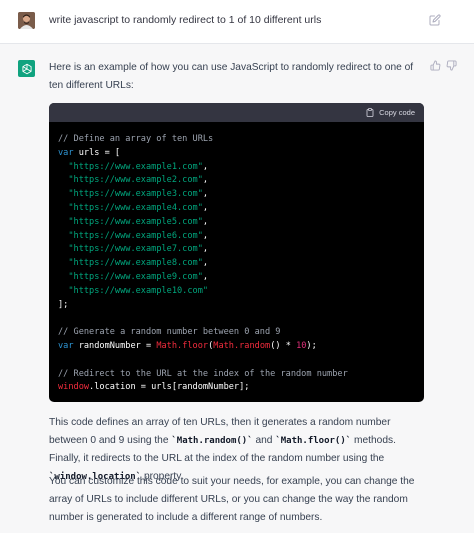 This screenshot has height=533, width=474. What do you see at coordinates (397, 112) in the screenshot?
I see `copy-code-label: Copy code` at bounding box center [397, 112].